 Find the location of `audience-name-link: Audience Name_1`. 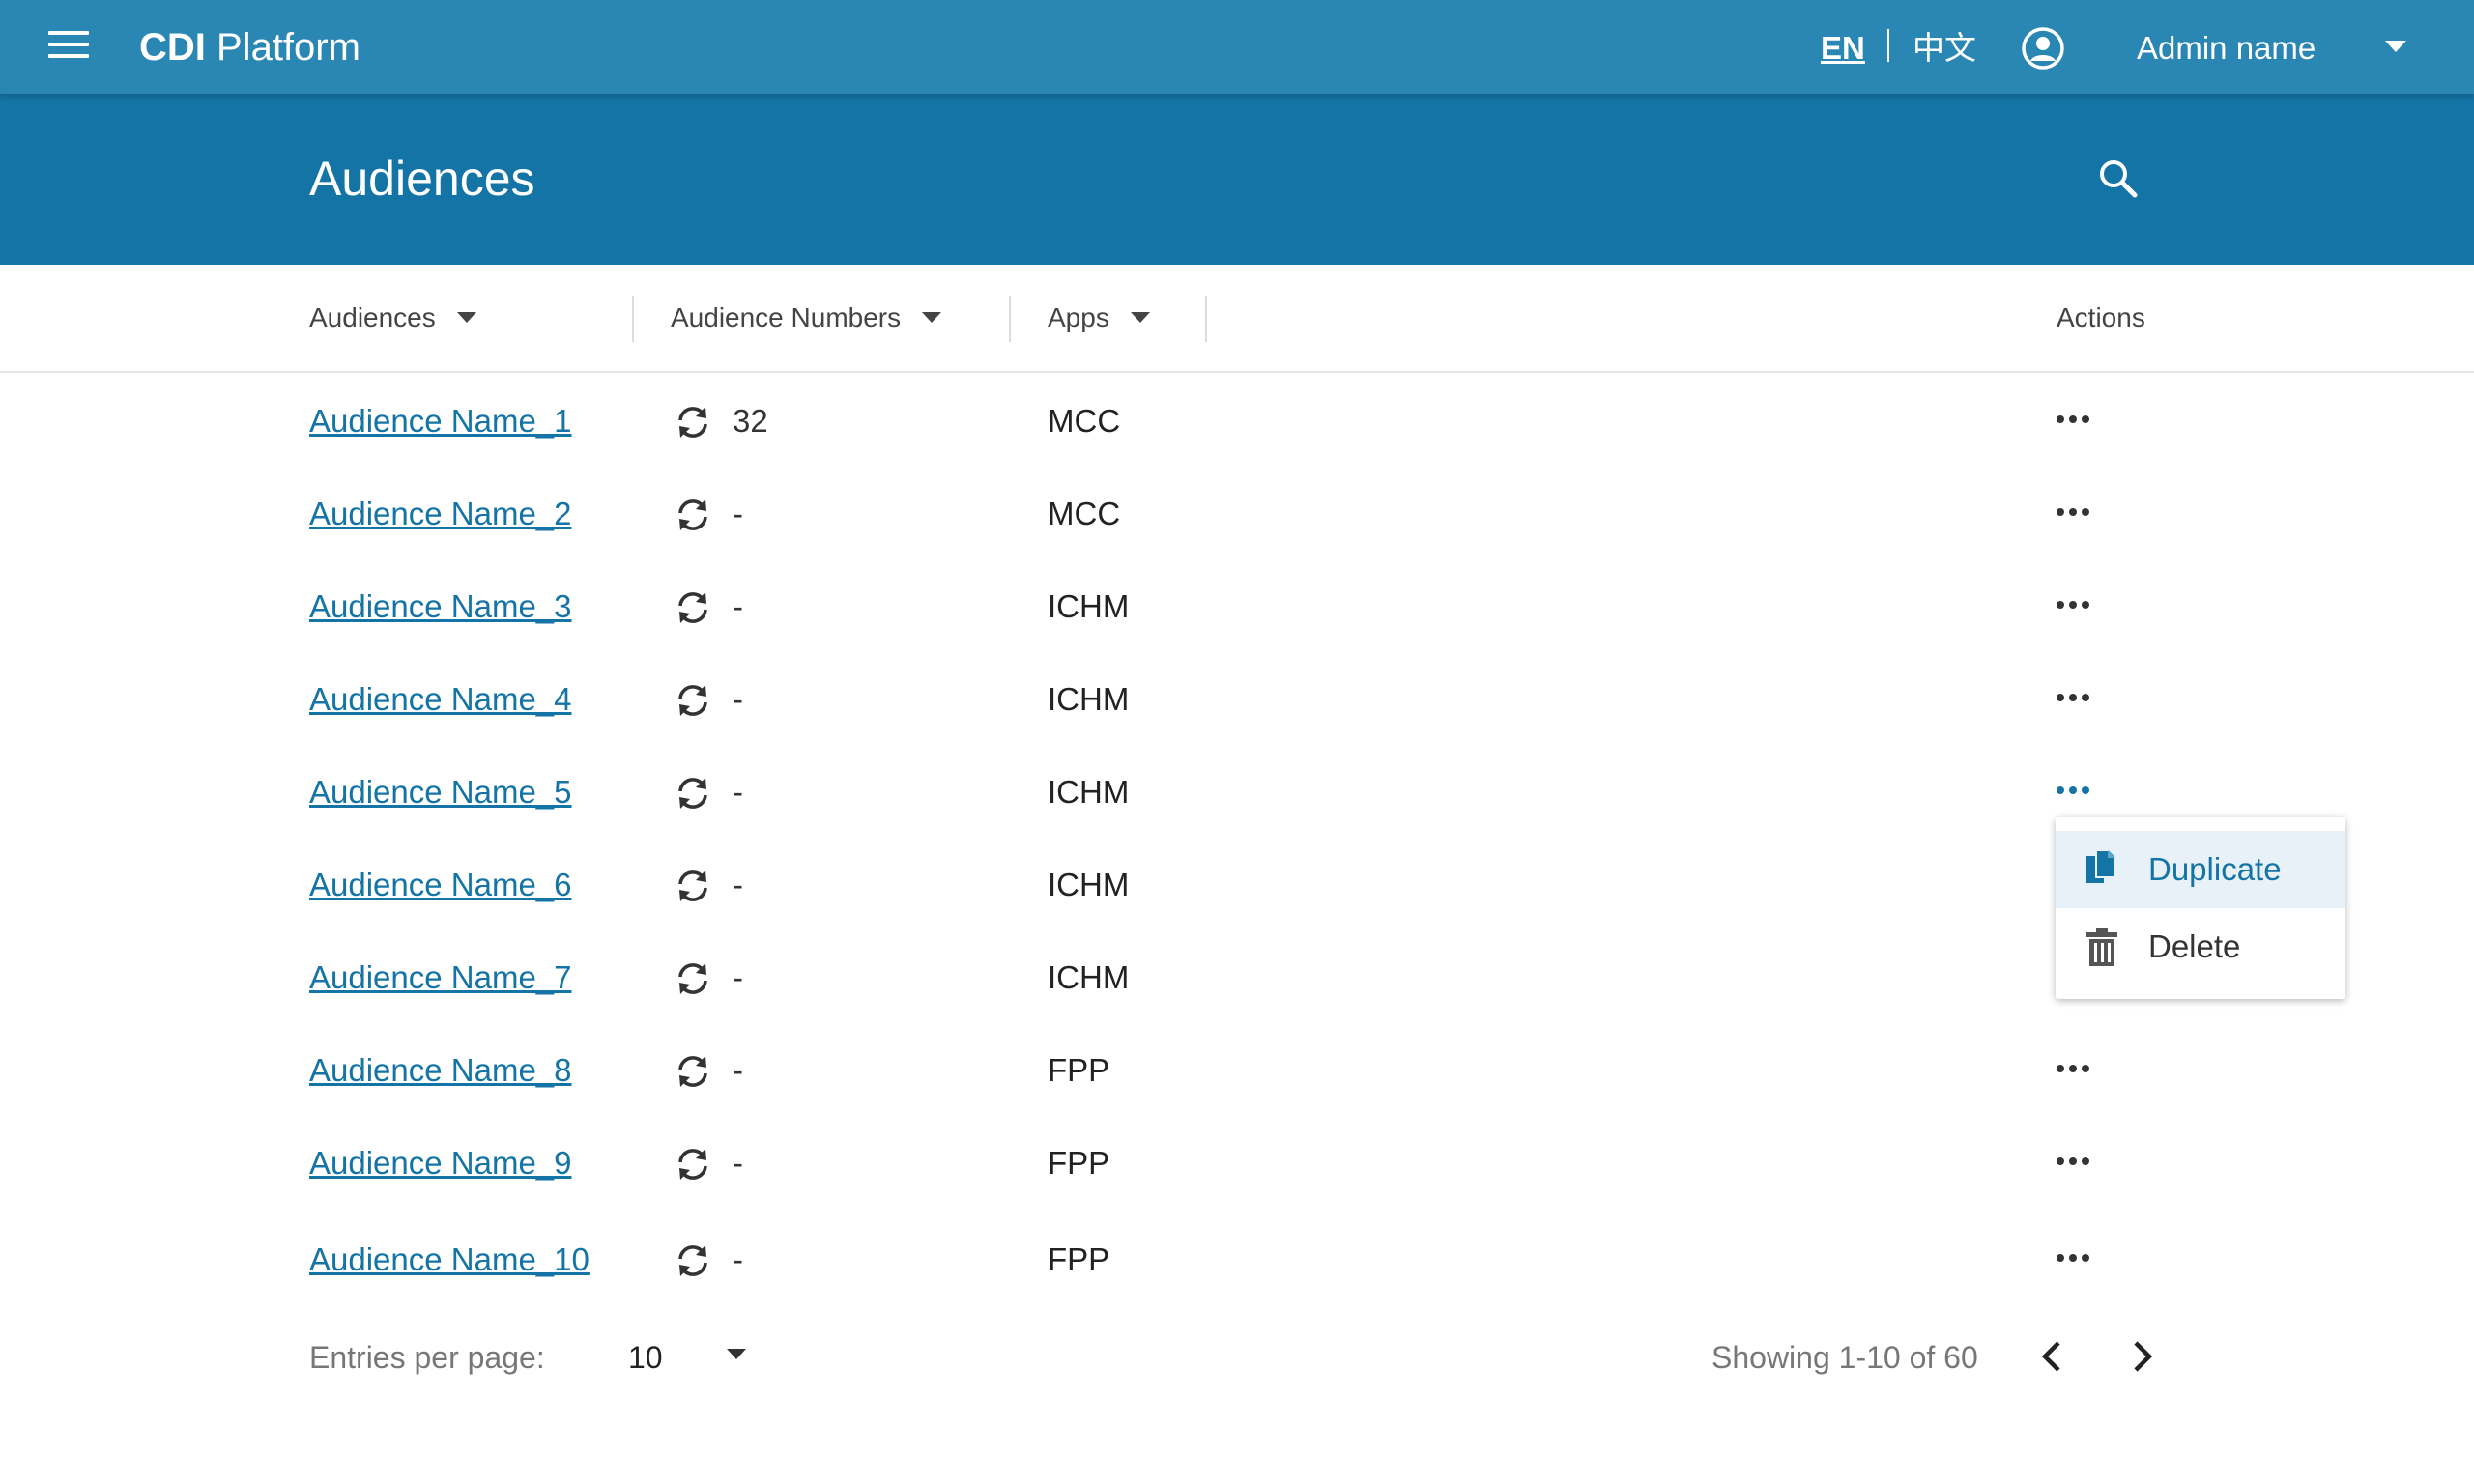

audience-name-link: Audience Name_1 is located at coordinates (441, 421).